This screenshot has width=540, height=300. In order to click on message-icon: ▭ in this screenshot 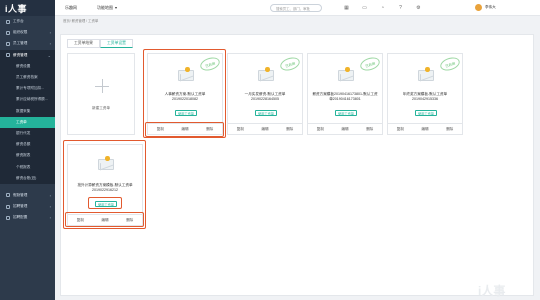, I will do `click(364, 7)`.